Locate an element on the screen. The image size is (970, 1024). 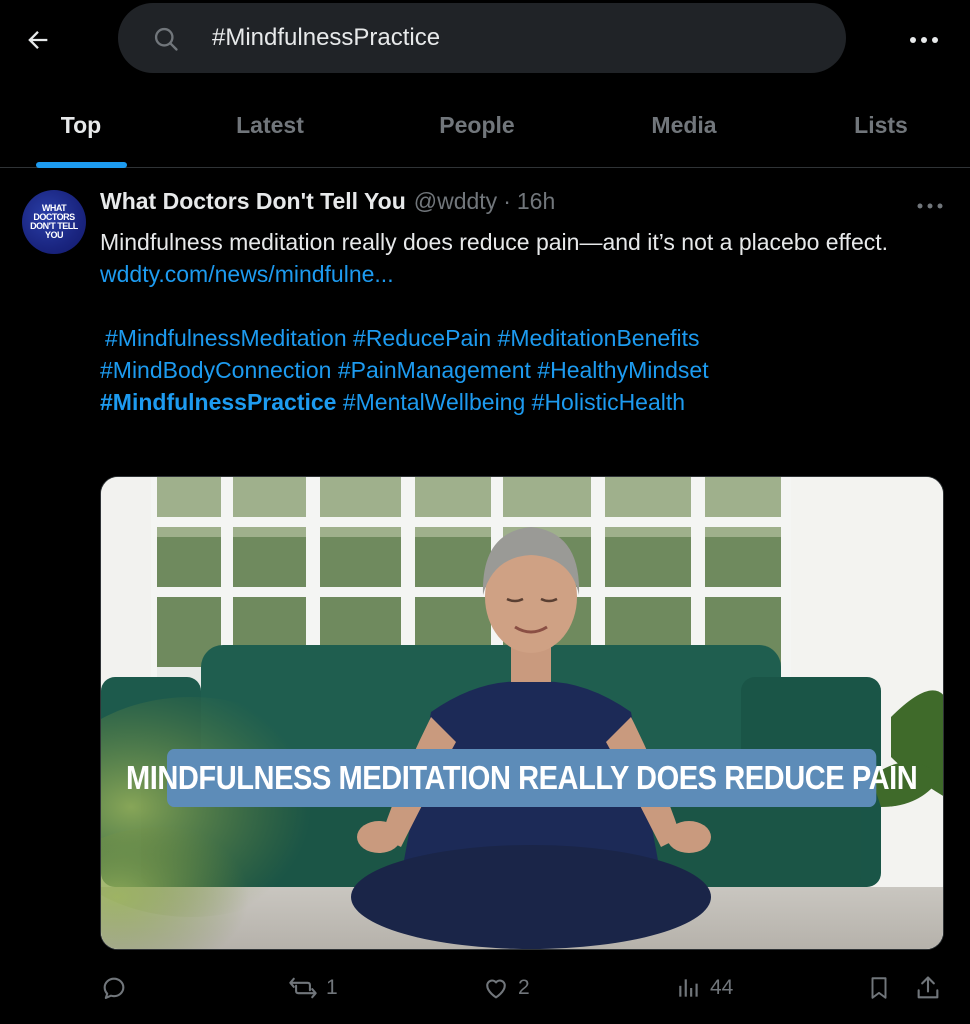
search-tabs: Top Latest People Media Lists is located at coordinates (485, 132).